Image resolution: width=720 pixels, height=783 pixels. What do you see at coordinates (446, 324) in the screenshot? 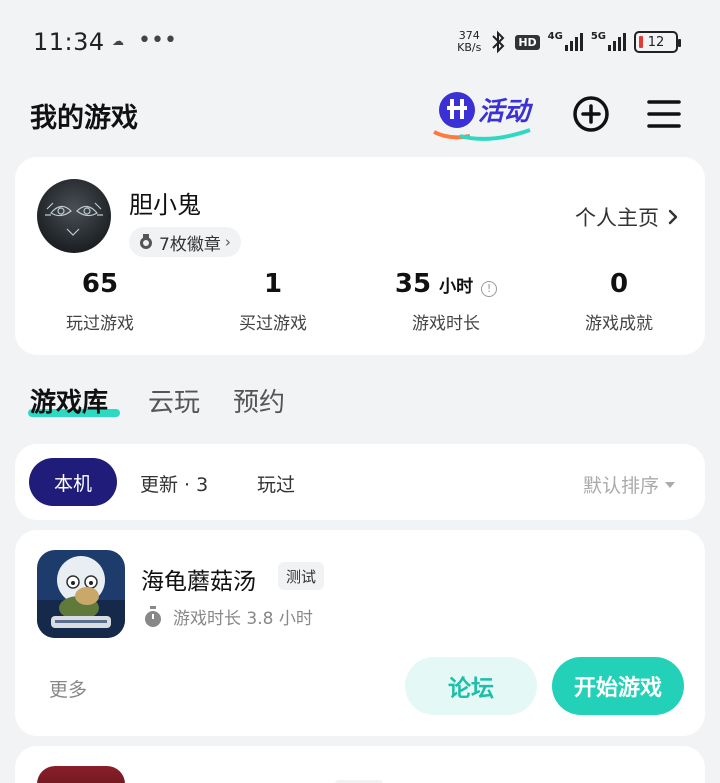
I see `stat-label: 游戏时长` at bounding box center [446, 324].